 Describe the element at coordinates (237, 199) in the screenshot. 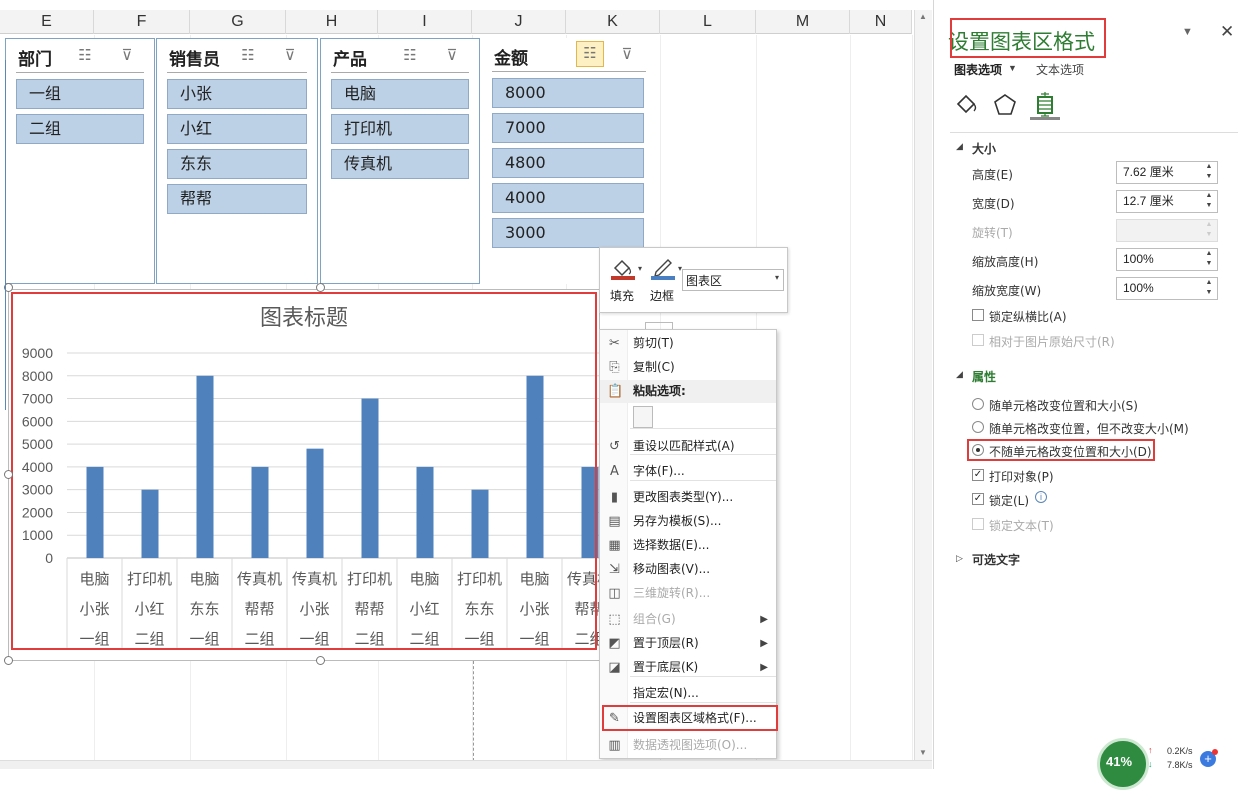

I see `slicer-item: 帮帮` at that location.